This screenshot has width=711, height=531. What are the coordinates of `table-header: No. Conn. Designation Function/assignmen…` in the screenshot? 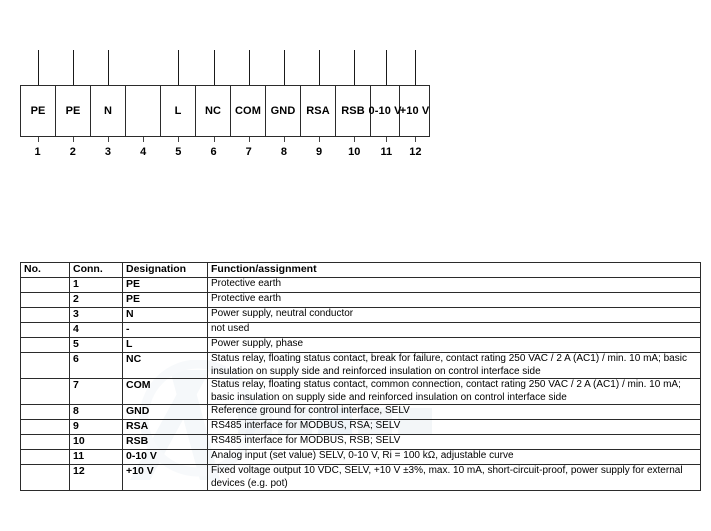 It's located at (360, 270).